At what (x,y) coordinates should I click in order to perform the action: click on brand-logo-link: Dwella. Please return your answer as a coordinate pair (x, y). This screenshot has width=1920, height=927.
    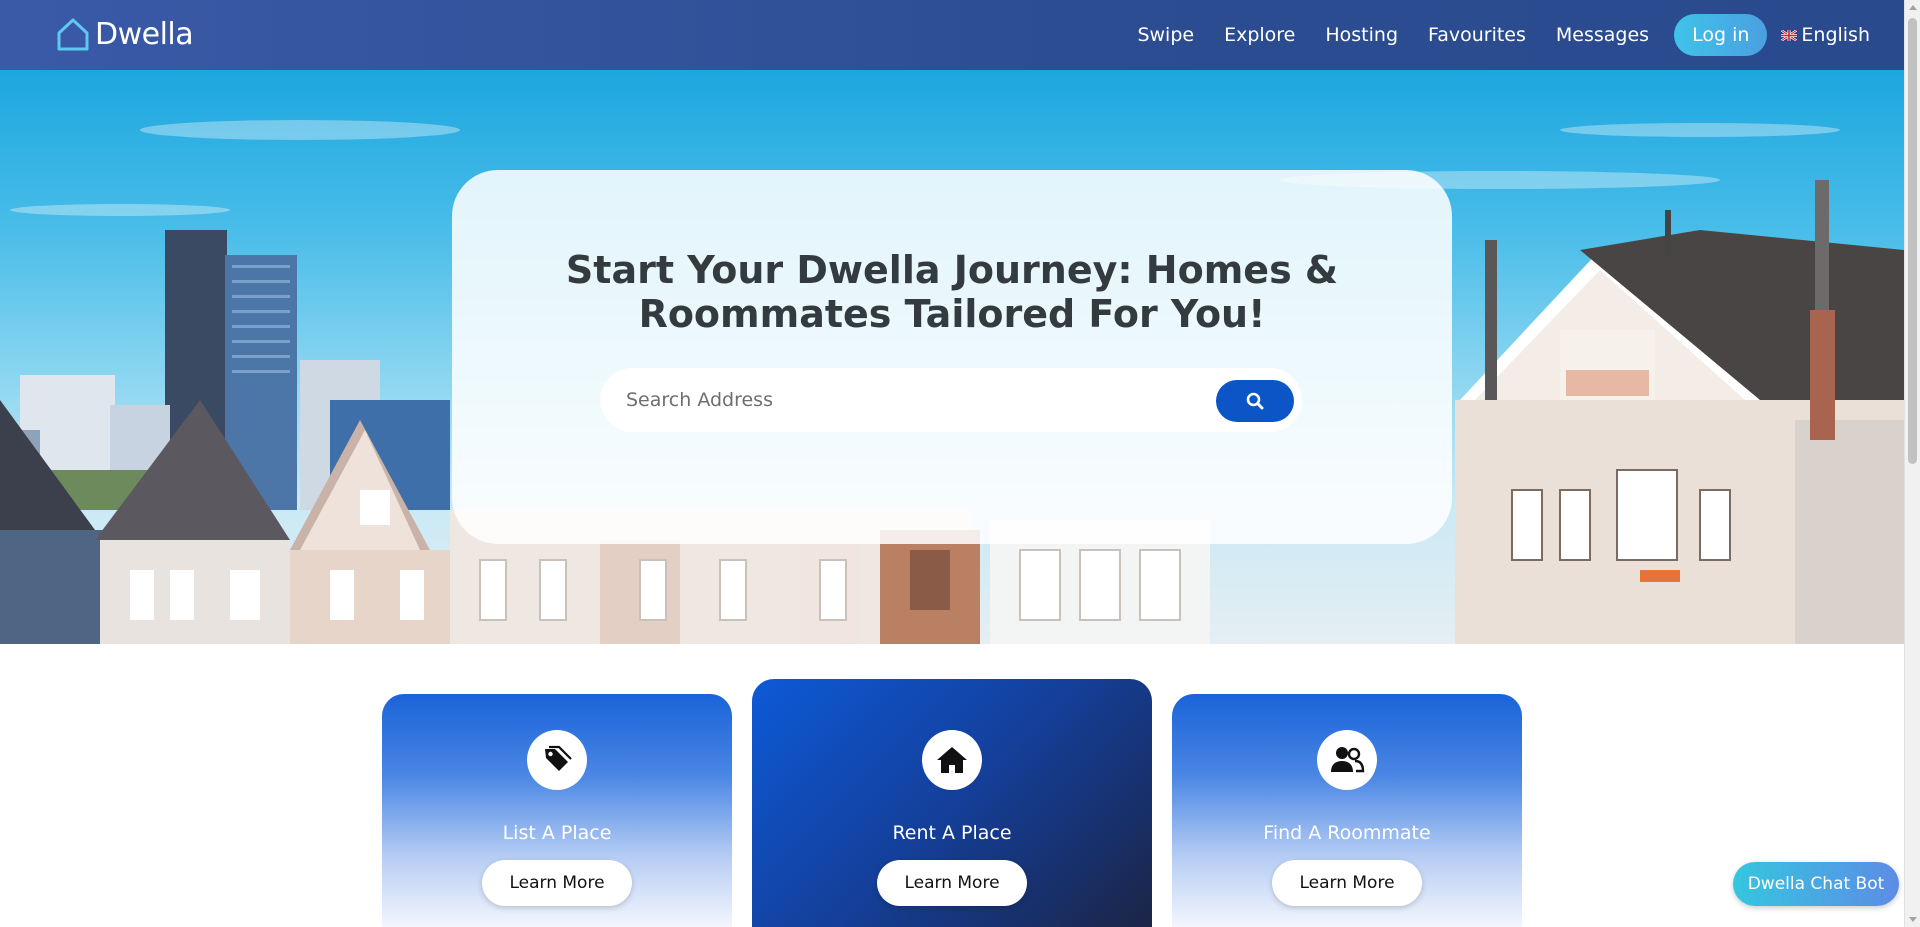
    Looking at the image, I should click on (124, 34).